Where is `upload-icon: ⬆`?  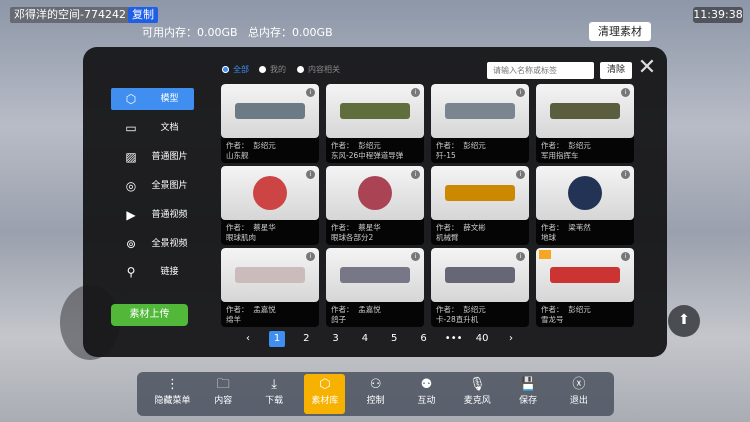 upload-icon: ⬆ is located at coordinates (684, 320).